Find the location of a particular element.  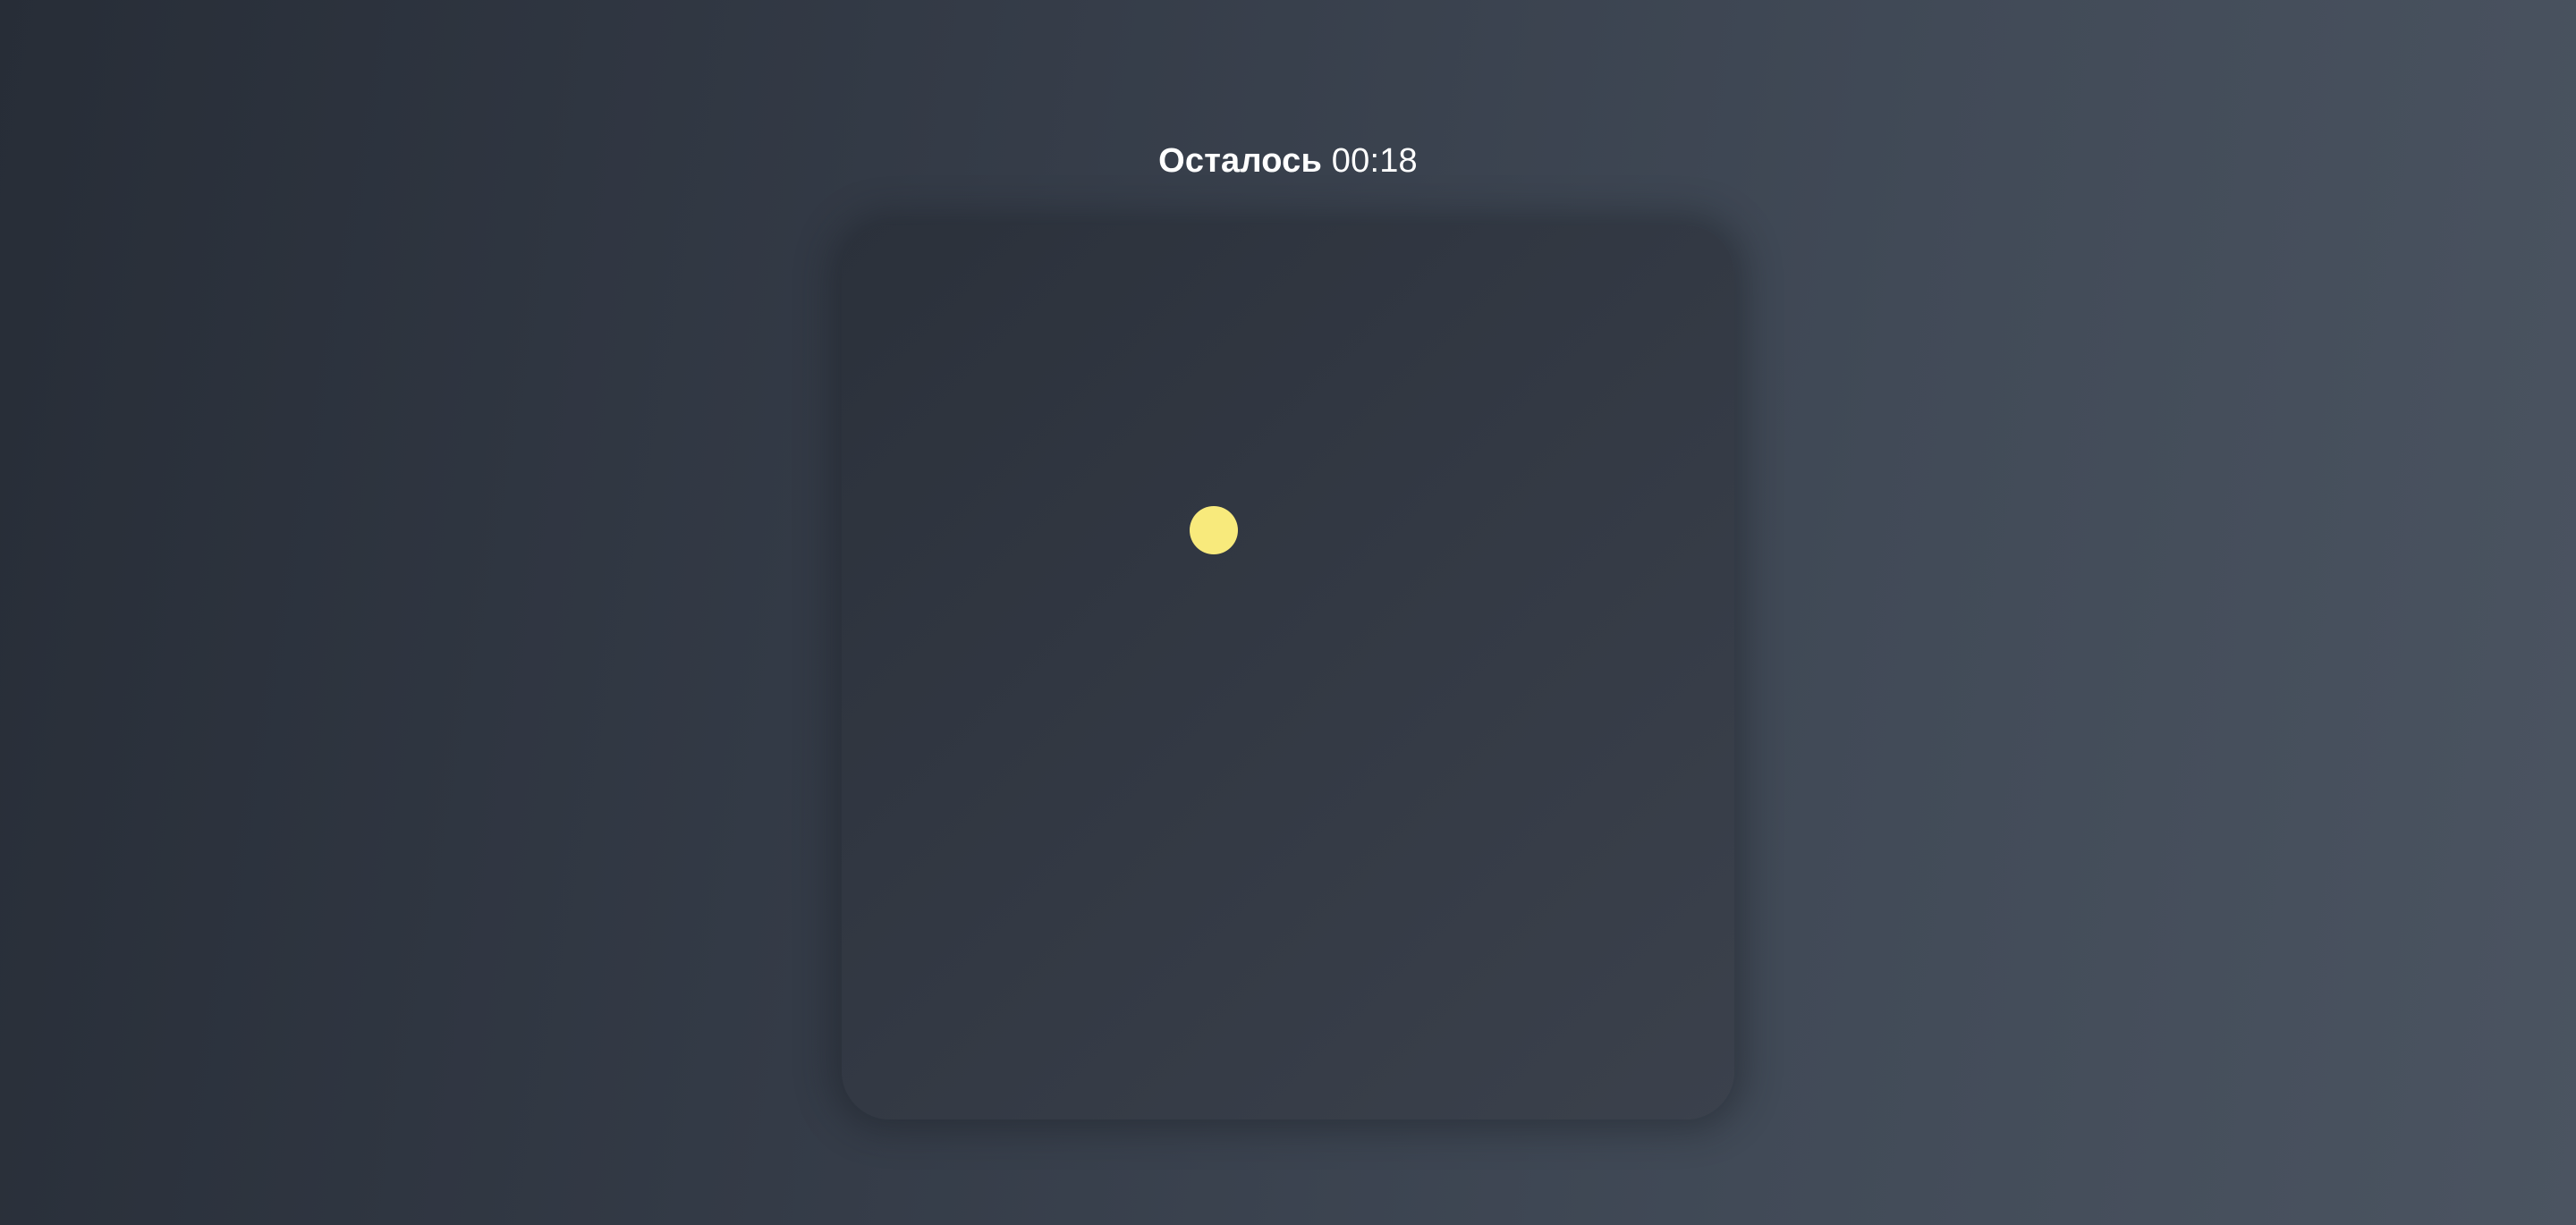

yellow-dot-icon is located at coordinates (1214, 530).